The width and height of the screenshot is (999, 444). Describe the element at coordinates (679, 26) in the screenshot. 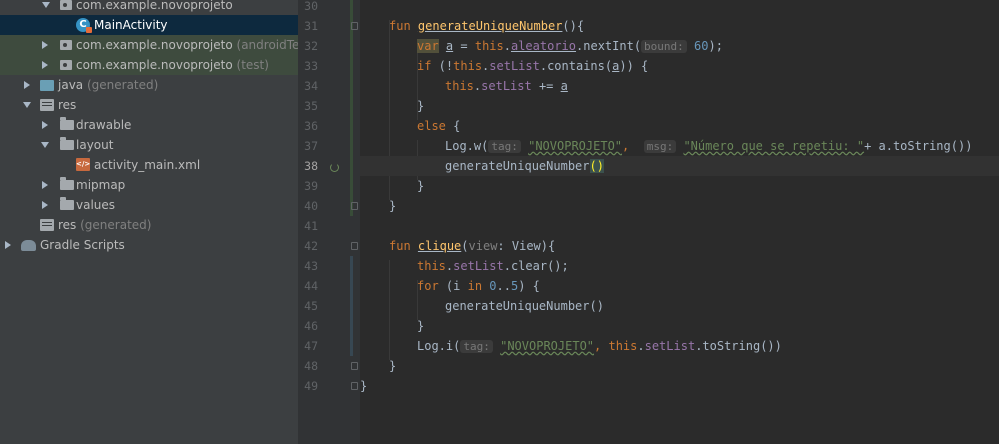

I see `code-line: fun generateUniqueNumber(){` at that location.